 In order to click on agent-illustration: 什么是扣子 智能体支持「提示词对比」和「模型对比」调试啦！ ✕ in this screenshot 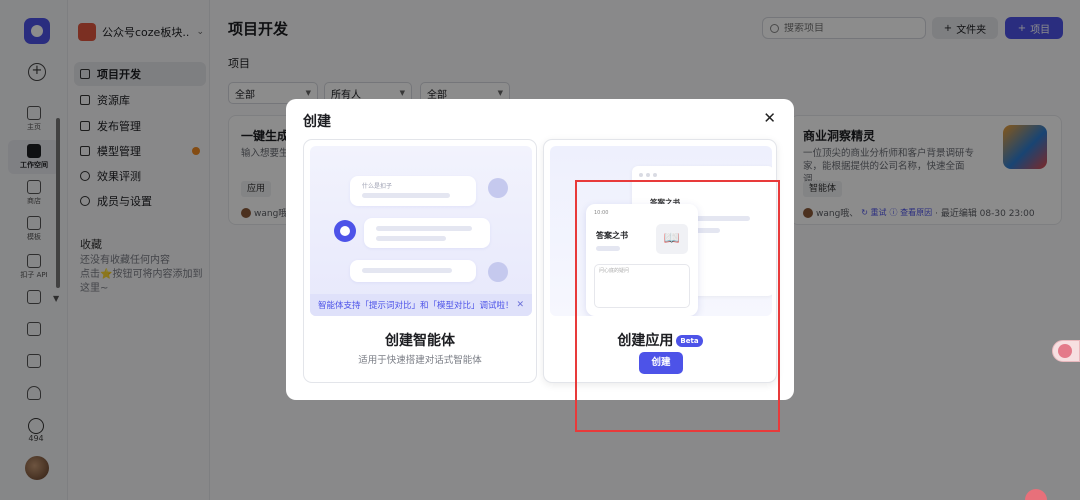, I will do `click(421, 231)`.